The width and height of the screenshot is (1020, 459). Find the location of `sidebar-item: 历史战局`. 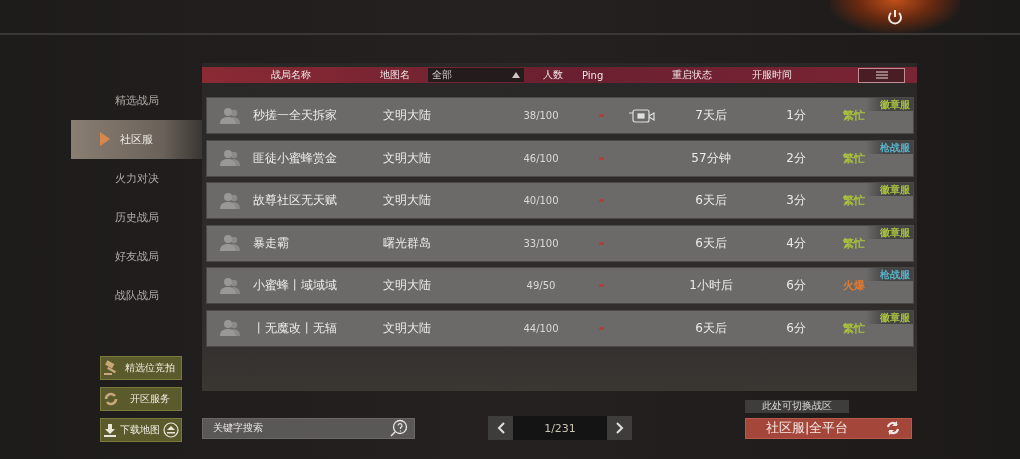

sidebar-item: 历史战局 is located at coordinates (136, 217).